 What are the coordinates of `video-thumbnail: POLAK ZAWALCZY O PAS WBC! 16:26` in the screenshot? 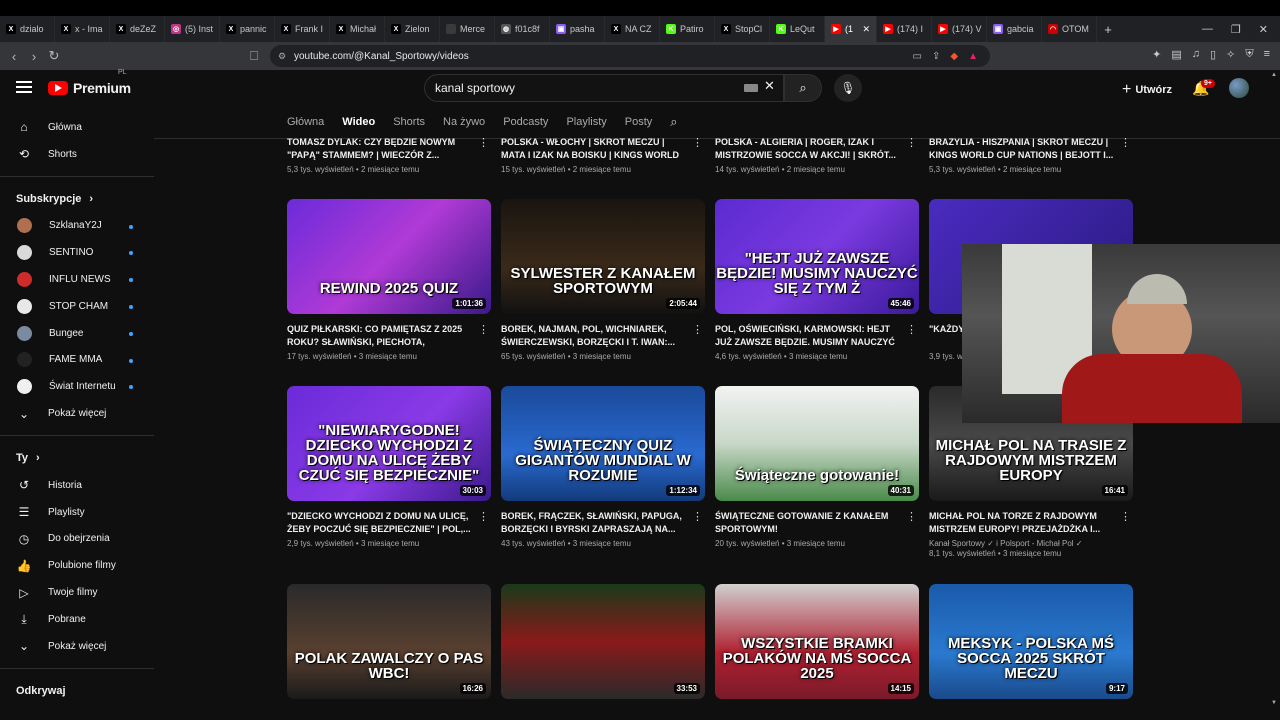 It's located at (389, 641).